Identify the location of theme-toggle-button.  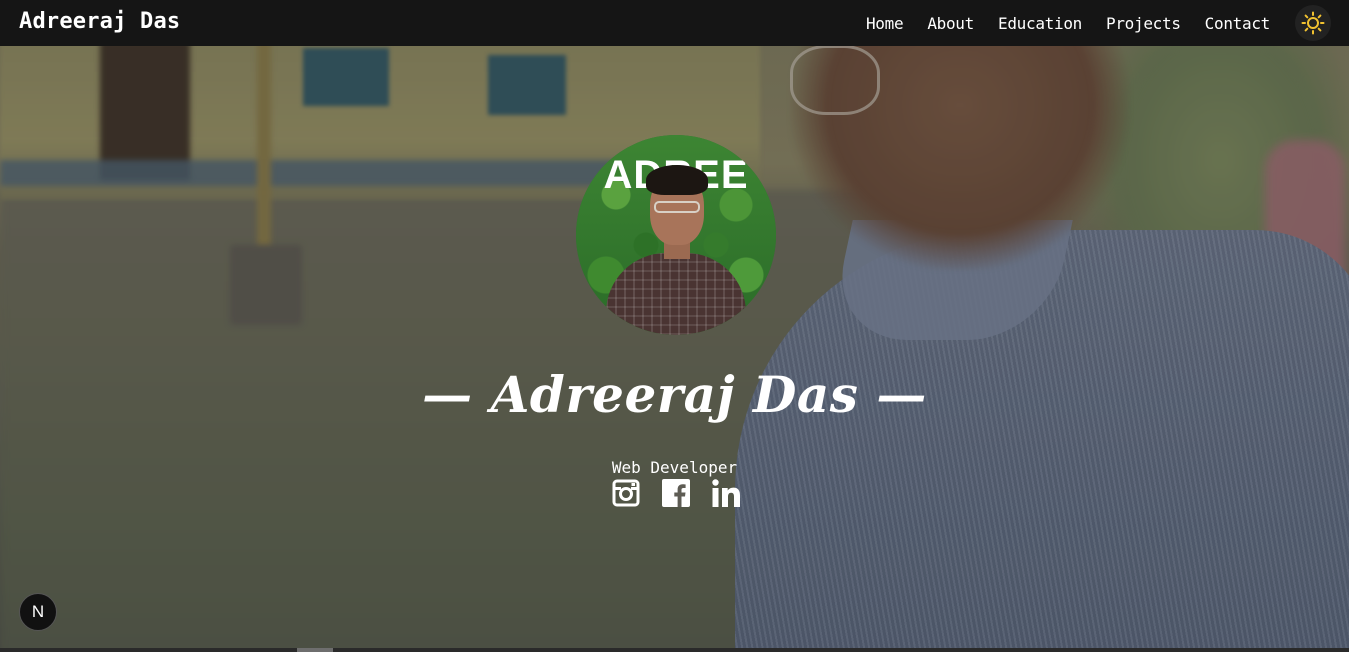
(1313, 23).